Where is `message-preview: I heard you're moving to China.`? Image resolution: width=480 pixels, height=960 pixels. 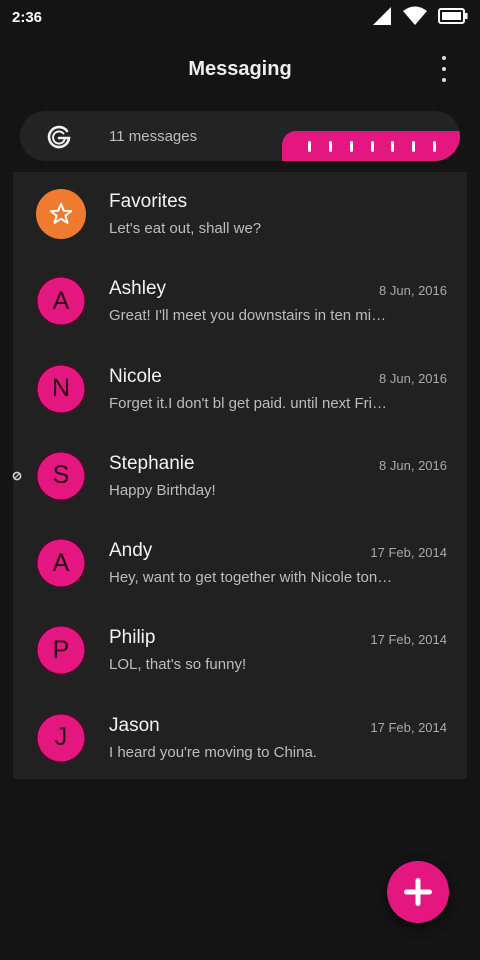 message-preview: I heard you're moving to China. is located at coordinates (213, 752).